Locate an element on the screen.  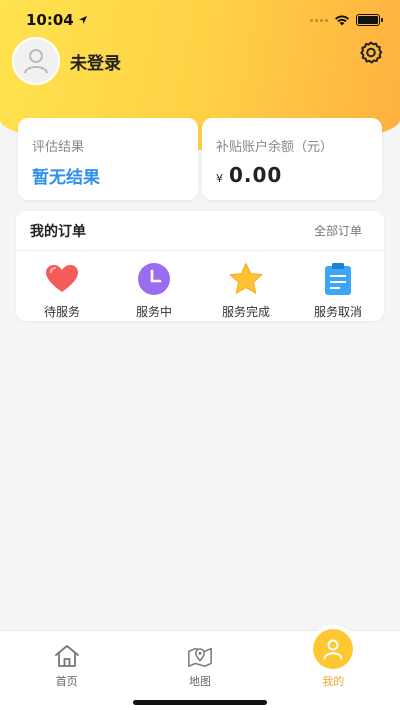
tab-label: 地图 is located at coordinates (199, 681).